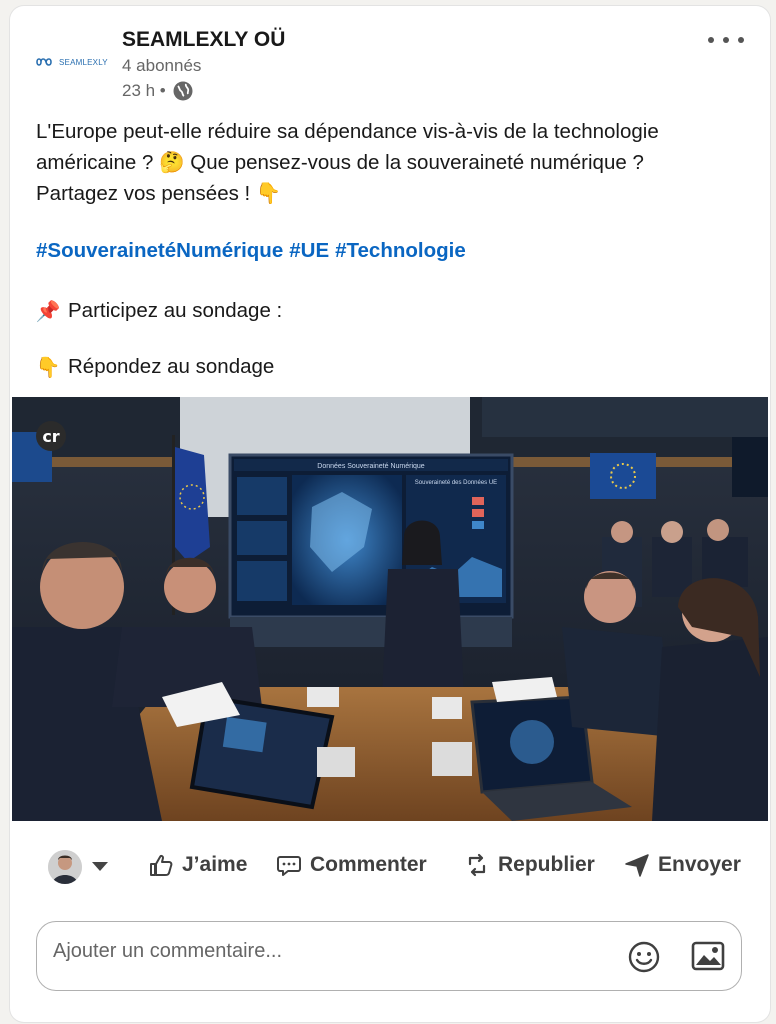 The height and width of the screenshot is (1024, 776). I want to click on send-button: Envoyer, so click(682, 865).